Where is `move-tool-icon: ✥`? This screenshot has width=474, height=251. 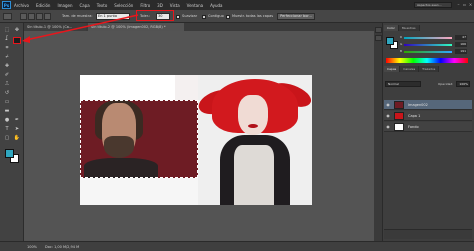 move-tool-icon: ✥ is located at coordinates (17, 30).